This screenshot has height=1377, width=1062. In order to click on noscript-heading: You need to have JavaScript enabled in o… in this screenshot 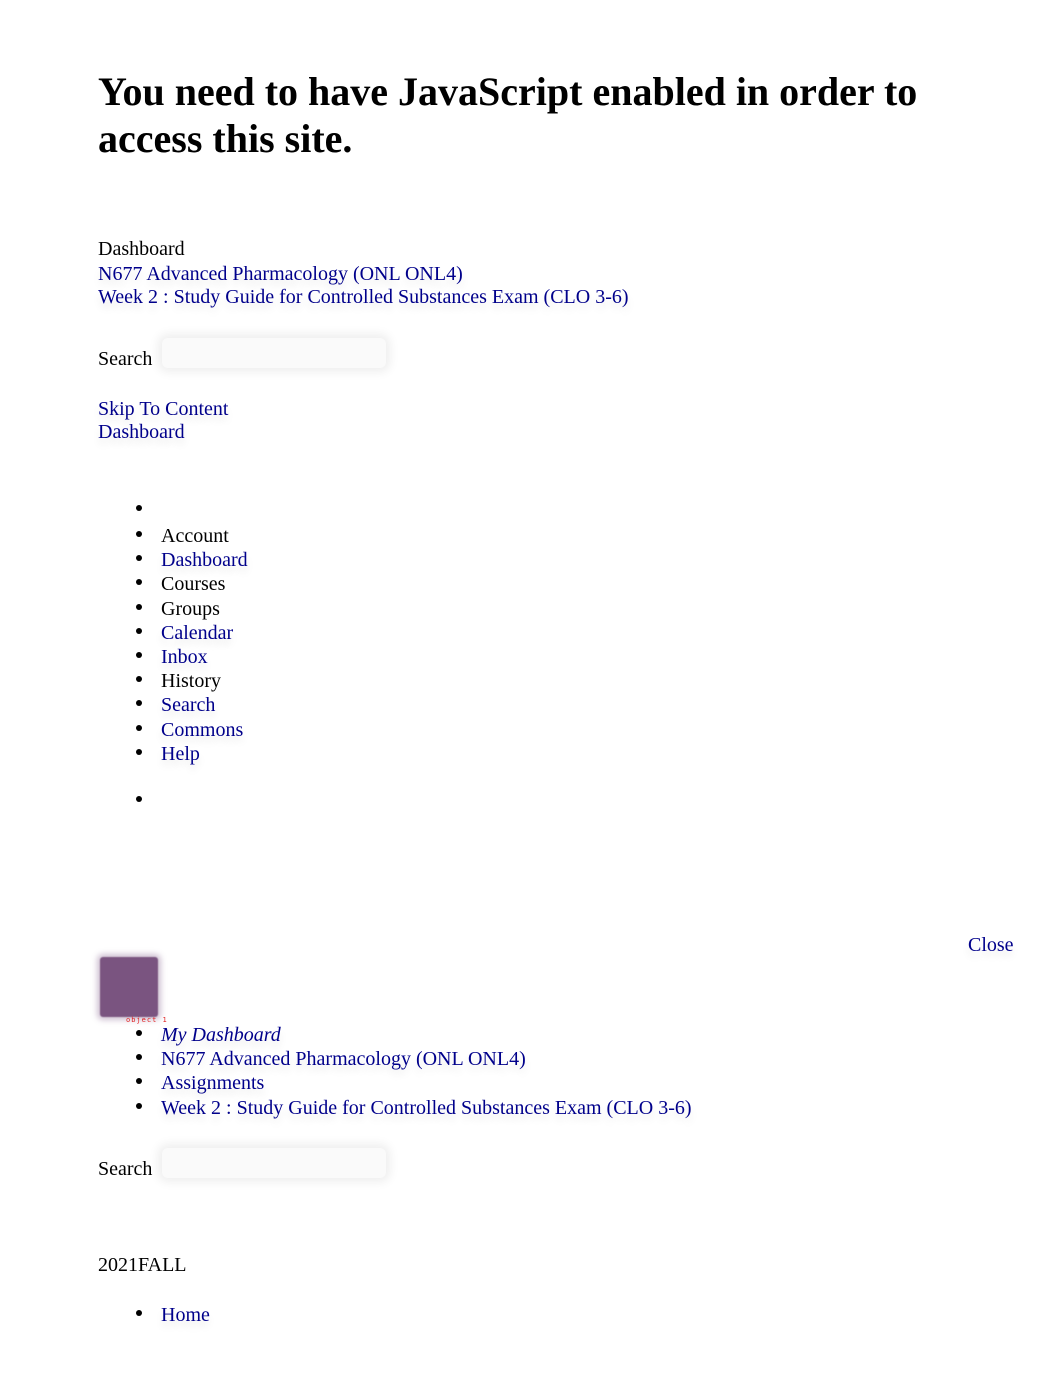, I will do `click(508, 115)`.